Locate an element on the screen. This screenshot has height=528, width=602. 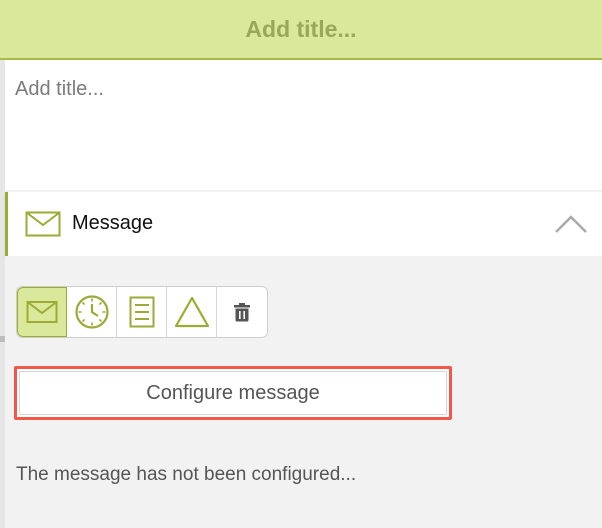
clock-icon is located at coordinates (91, 312).